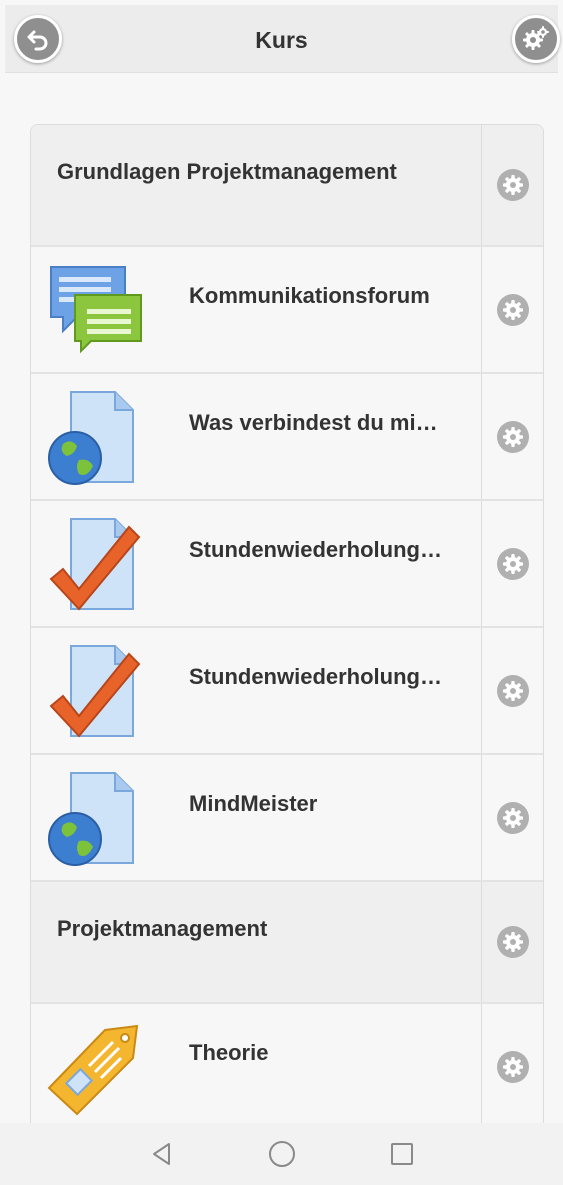 This screenshot has width=563, height=1185. Describe the element at coordinates (162, 928) in the screenshot. I see `section-title: Projektmanagement` at that location.